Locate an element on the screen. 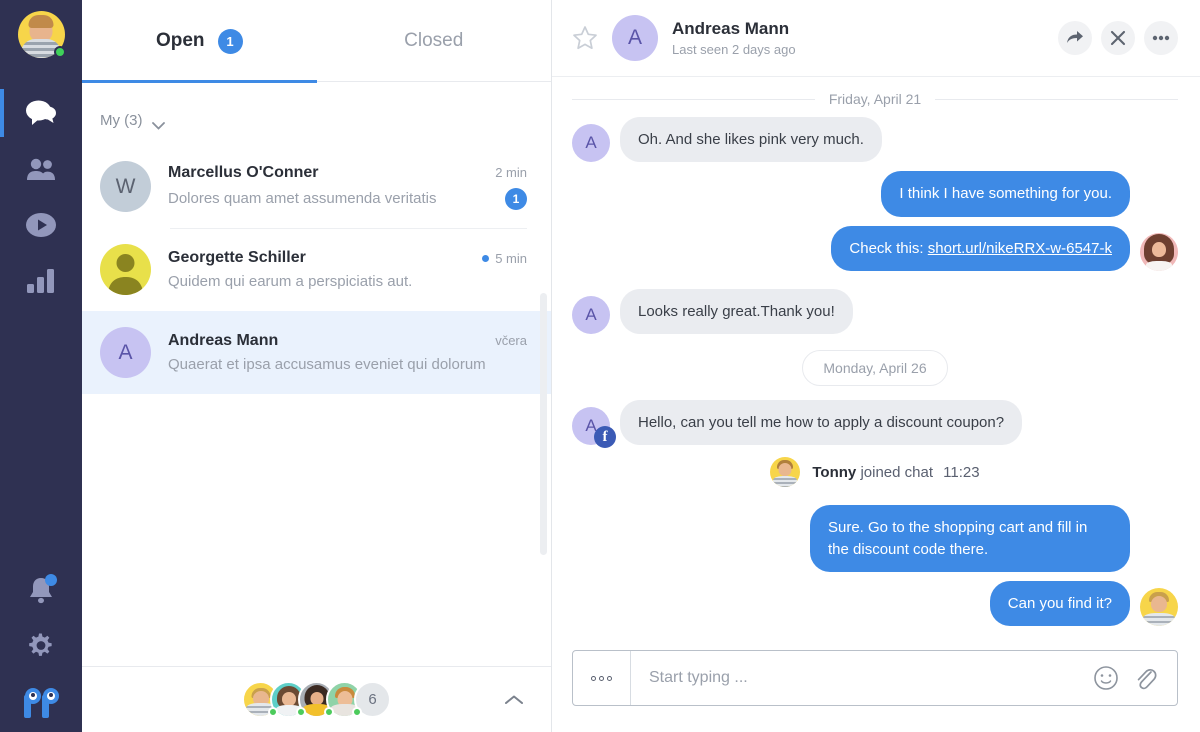  bell-icon is located at coordinates (42, 588).